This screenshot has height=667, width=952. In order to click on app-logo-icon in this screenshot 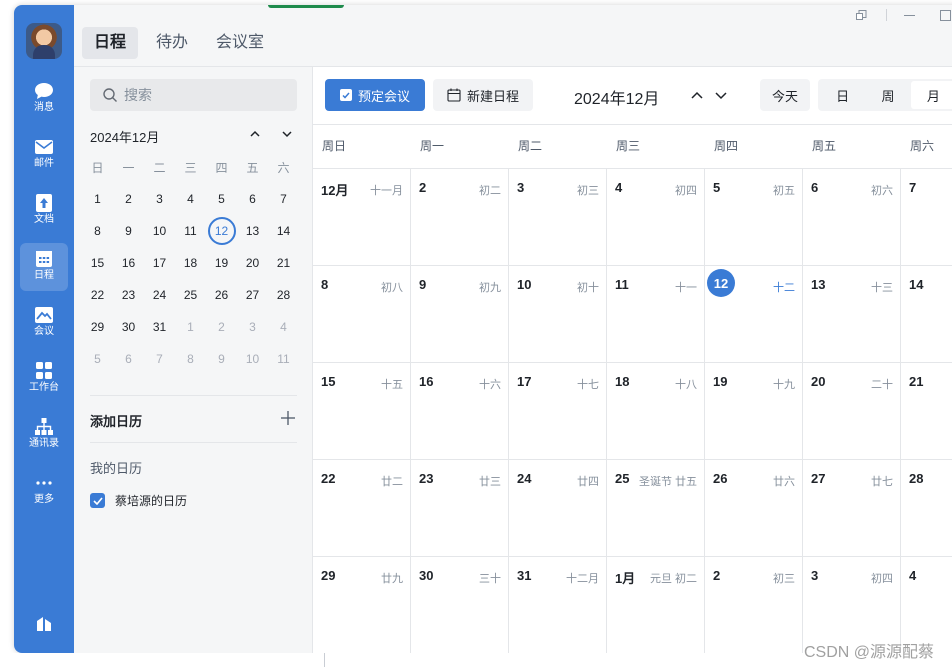, I will do `click(44, 623)`.